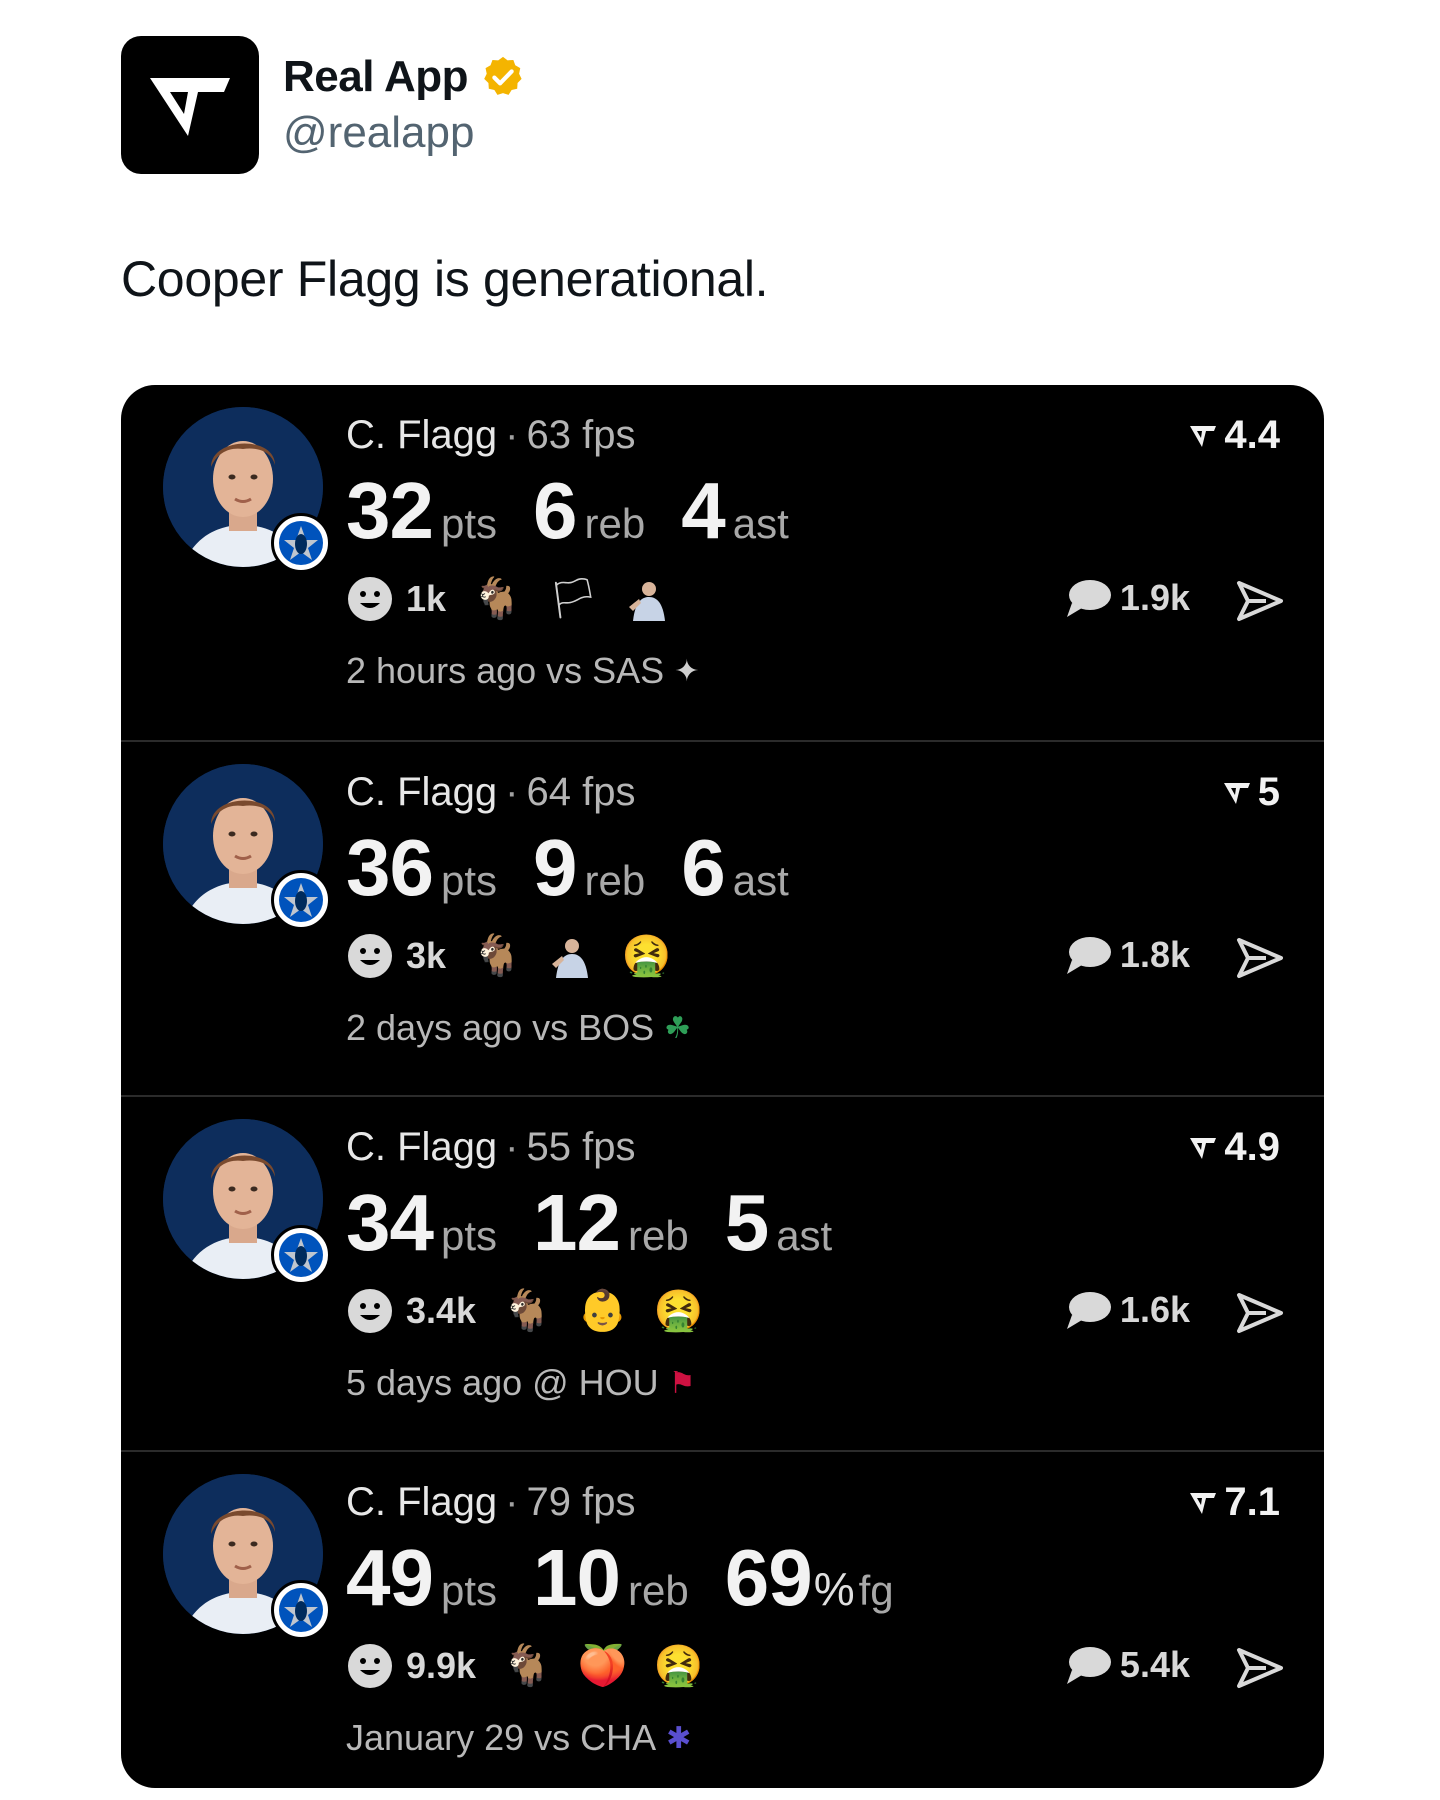 Image resolution: width=1440 pixels, height=1800 pixels. Describe the element at coordinates (581, 1502) in the screenshot. I see `fantasy-points: 79 fps` at that location.